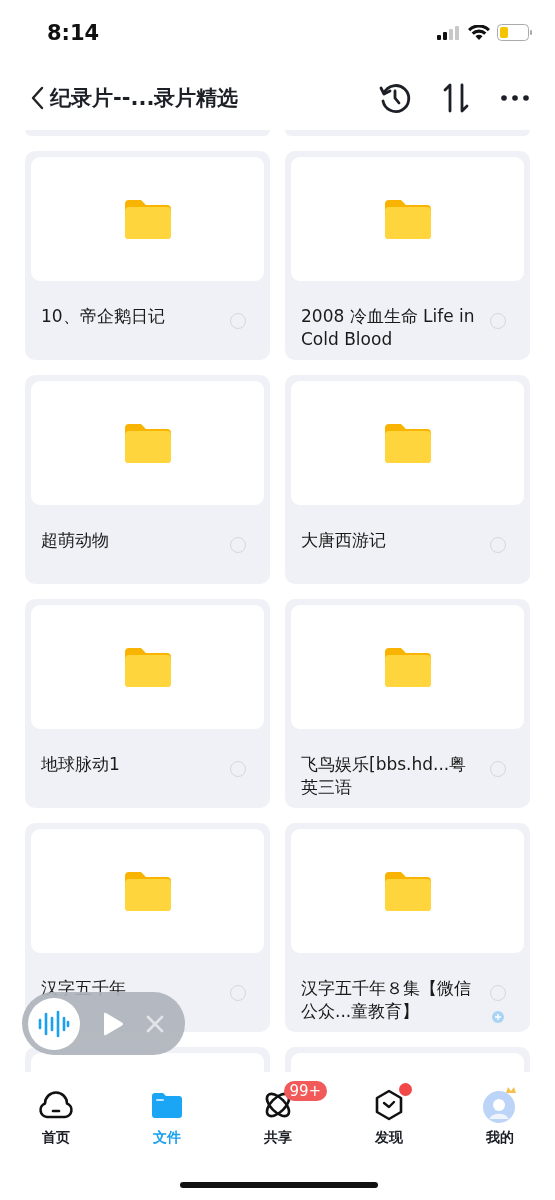 This screenshot has width=555, height=1200. I want to click on folder-name: 10、帝企鹅日记, so click(103, 316).